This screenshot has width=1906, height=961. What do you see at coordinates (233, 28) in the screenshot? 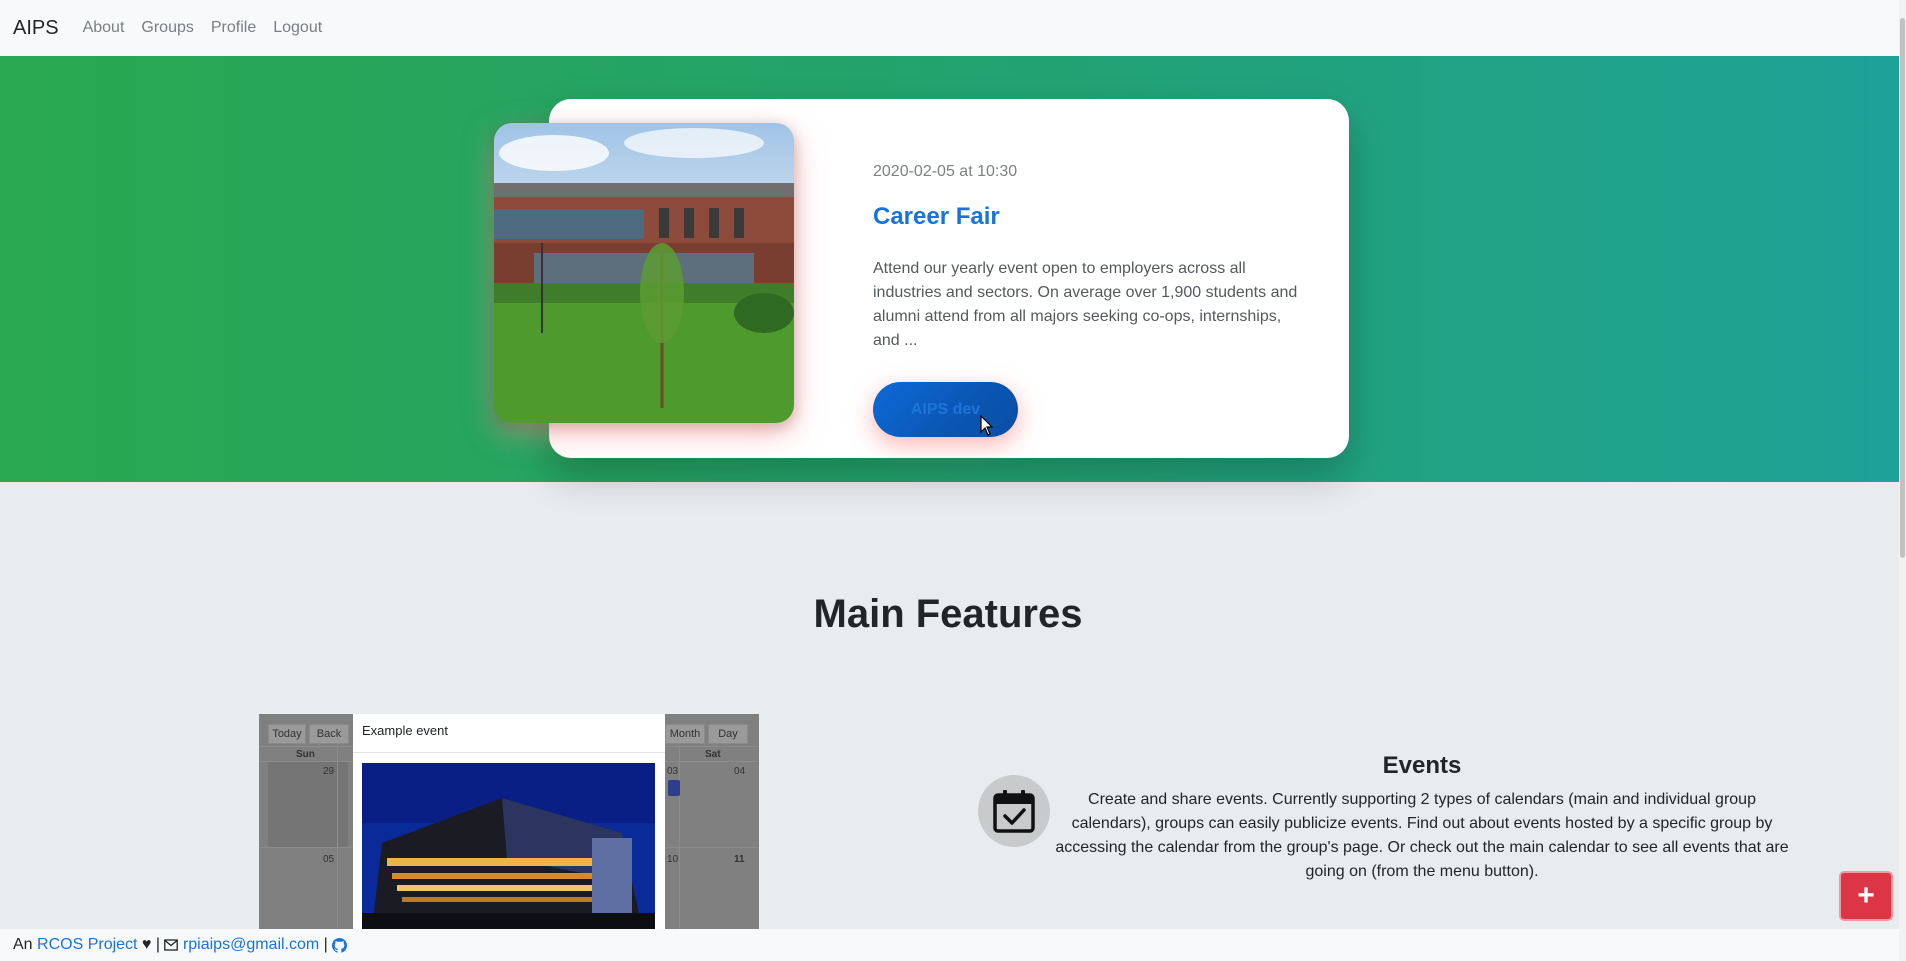
I see `nav-link-profile: Profile` at bounding box center [233, 28].